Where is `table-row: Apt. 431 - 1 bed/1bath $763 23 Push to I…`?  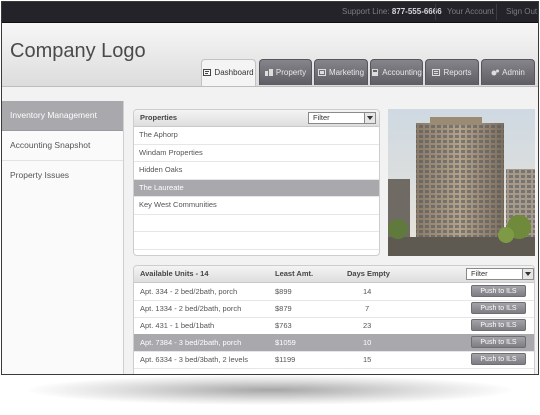 table-row: Apt. 431 - 1 bed/1bath $763 23 Push to I… is located at coordinates (334, 326).